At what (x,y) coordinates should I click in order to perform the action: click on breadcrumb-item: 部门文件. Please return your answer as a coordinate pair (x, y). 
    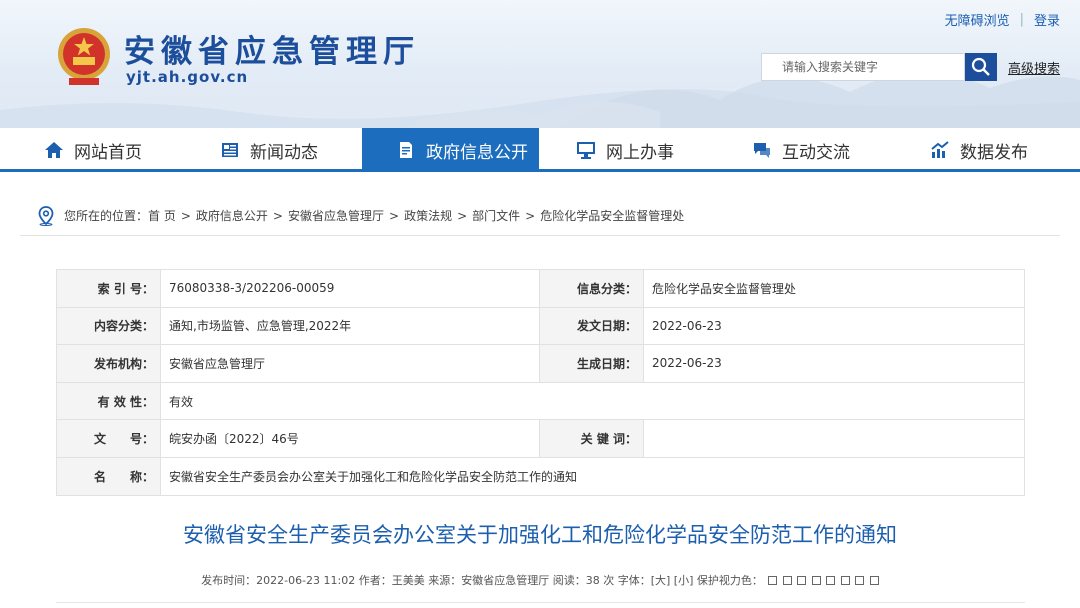
    Looking at the image, I should click on (496, 215).